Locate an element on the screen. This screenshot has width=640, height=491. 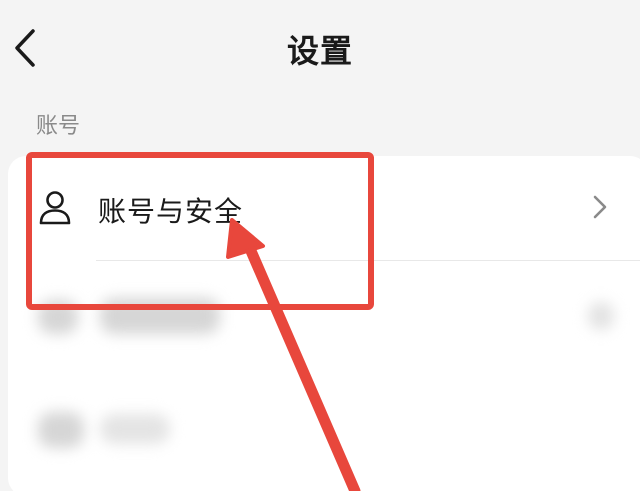
page-title: 设置 is located at coordinates (319, 51).